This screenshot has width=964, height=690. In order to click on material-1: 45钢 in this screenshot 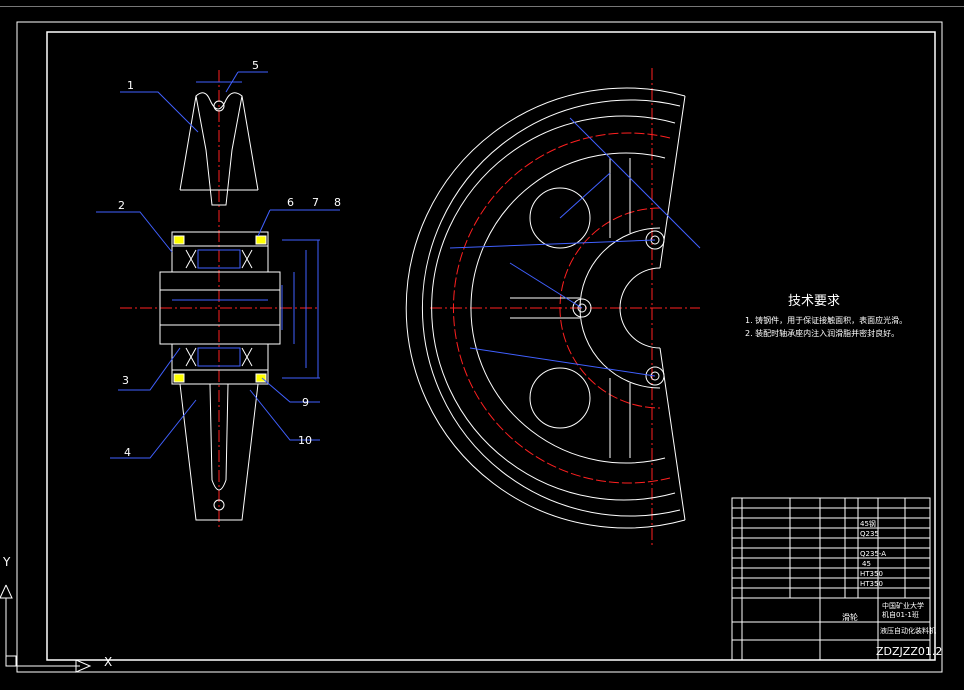, I will do `click(868, 523)`.